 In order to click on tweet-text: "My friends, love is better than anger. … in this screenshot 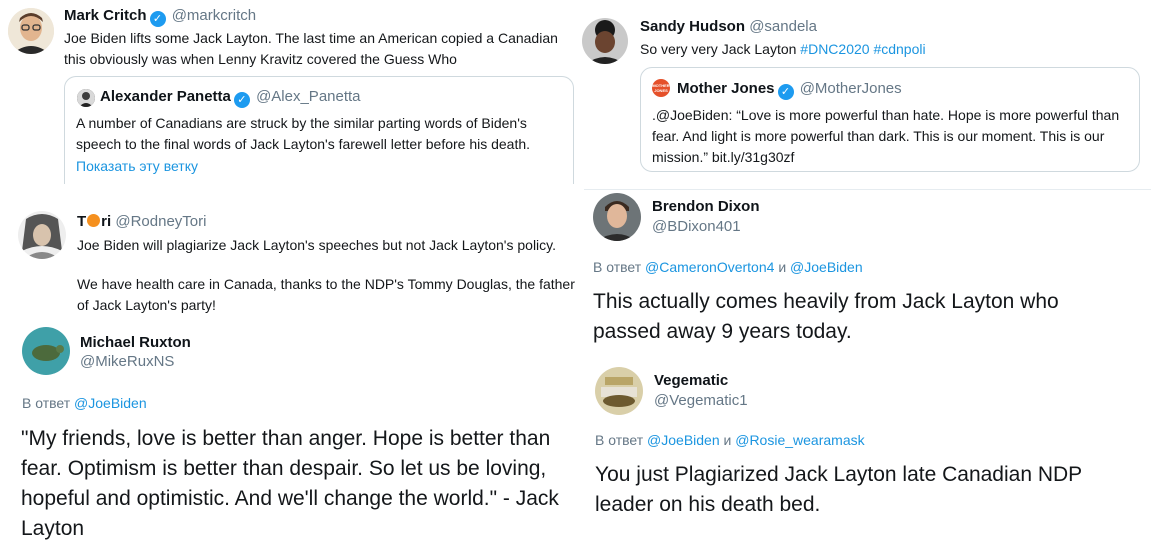, I will do `click(290, 483)`.